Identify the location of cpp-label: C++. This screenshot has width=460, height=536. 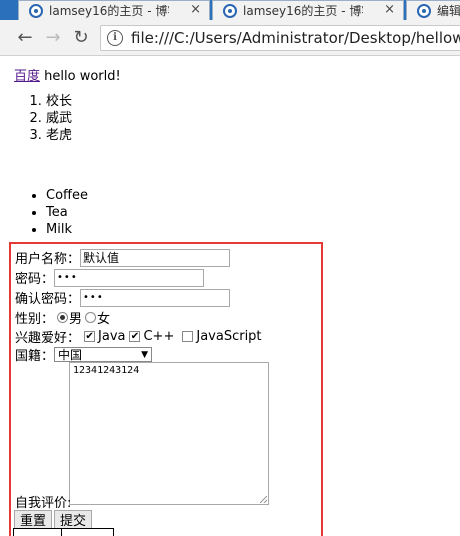
(159, 336).